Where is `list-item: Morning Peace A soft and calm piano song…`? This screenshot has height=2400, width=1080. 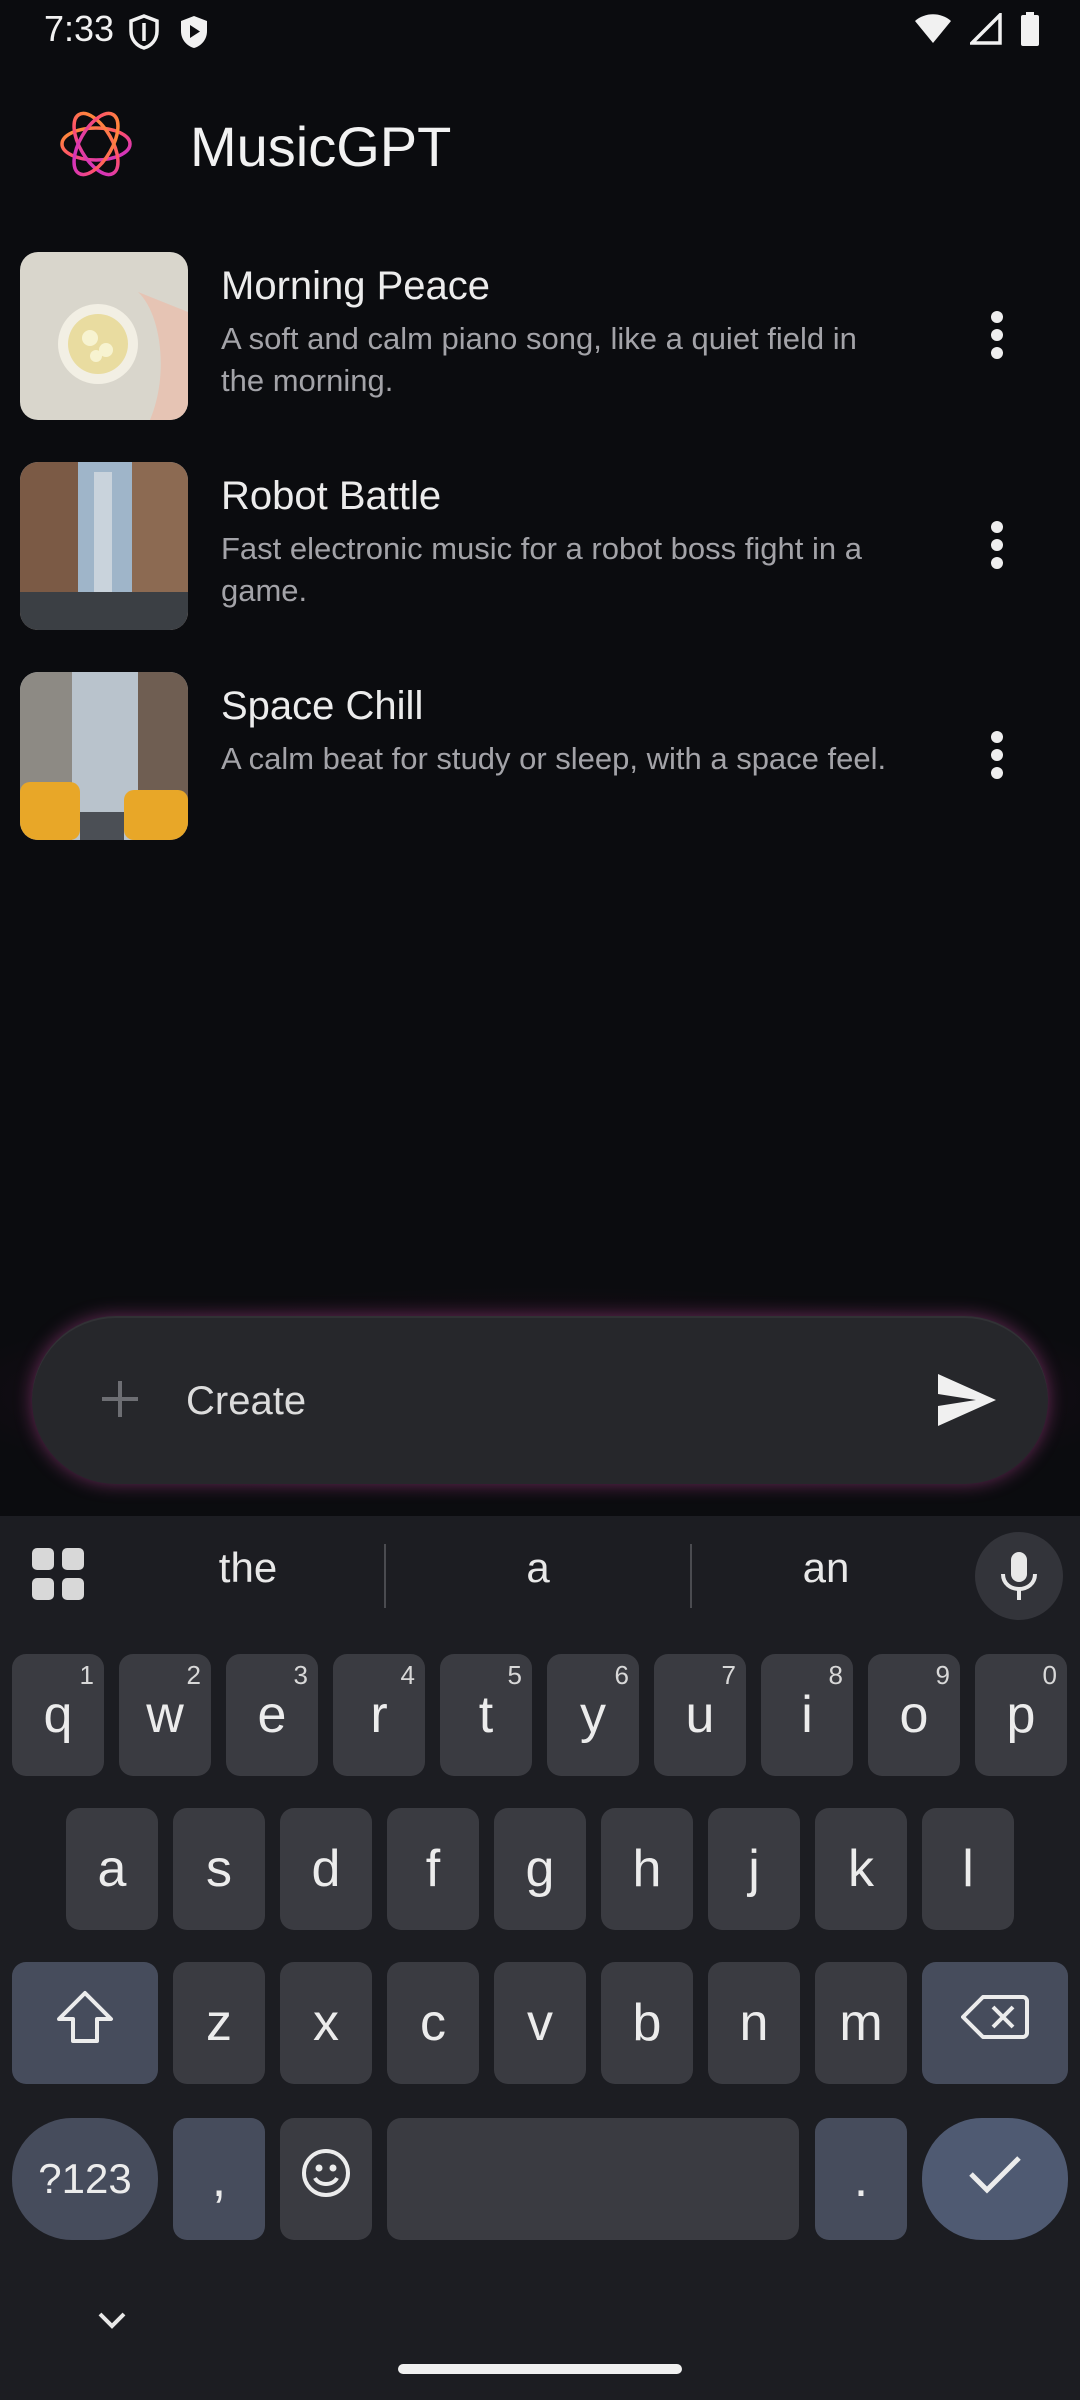
list-item: Morning Peace A soft and calm piano song… is located at coordinates (540, 353).